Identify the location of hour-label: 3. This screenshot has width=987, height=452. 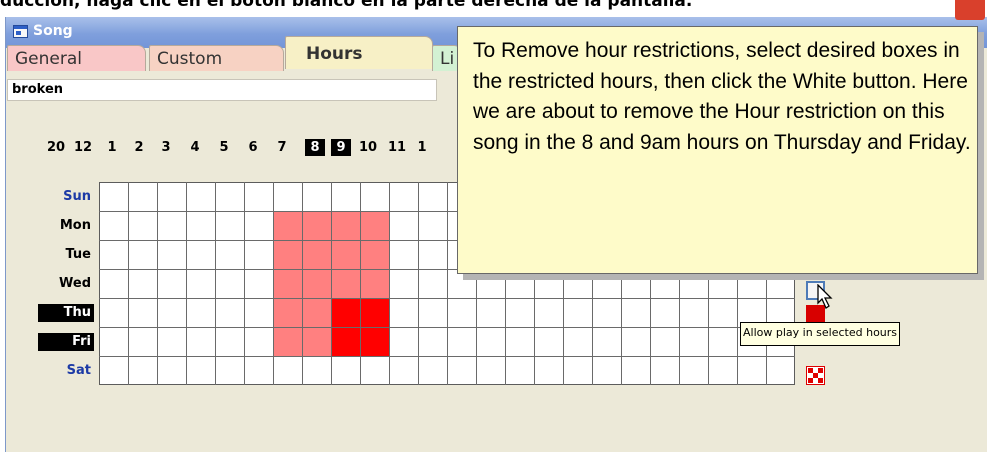
(166, 147).